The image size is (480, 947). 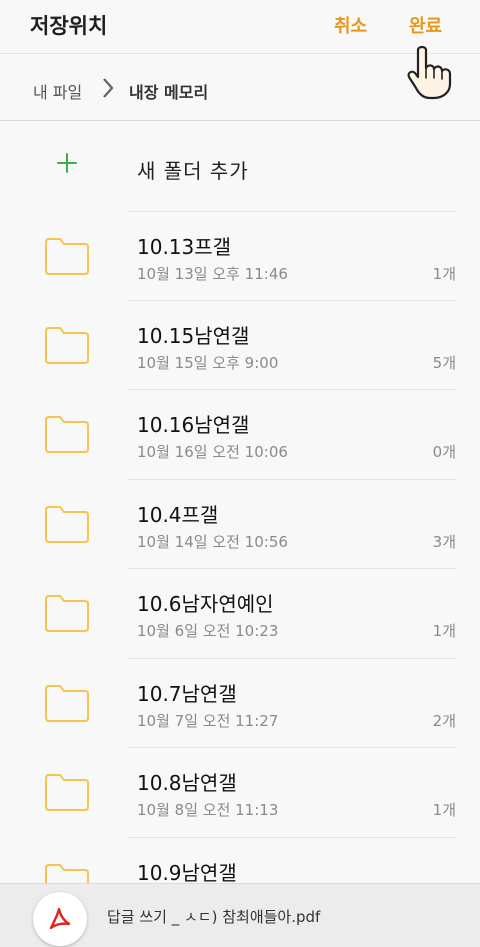 I want to click on page-title: 저장위치, so click(x=69, y=26).